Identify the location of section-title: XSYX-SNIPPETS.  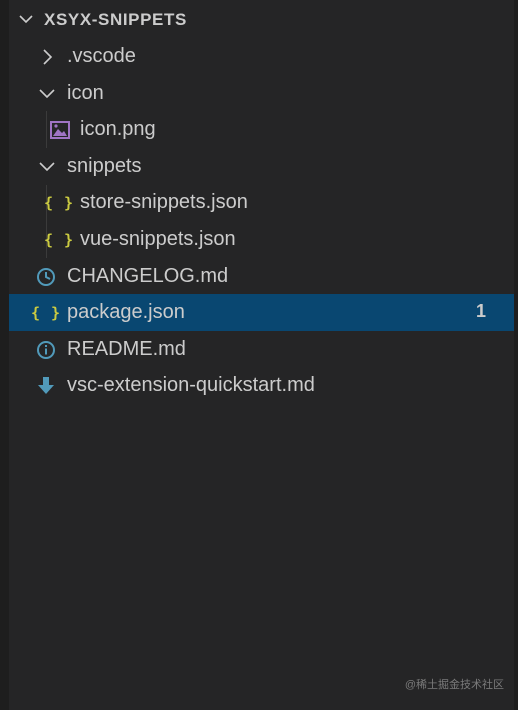
(115, 19).